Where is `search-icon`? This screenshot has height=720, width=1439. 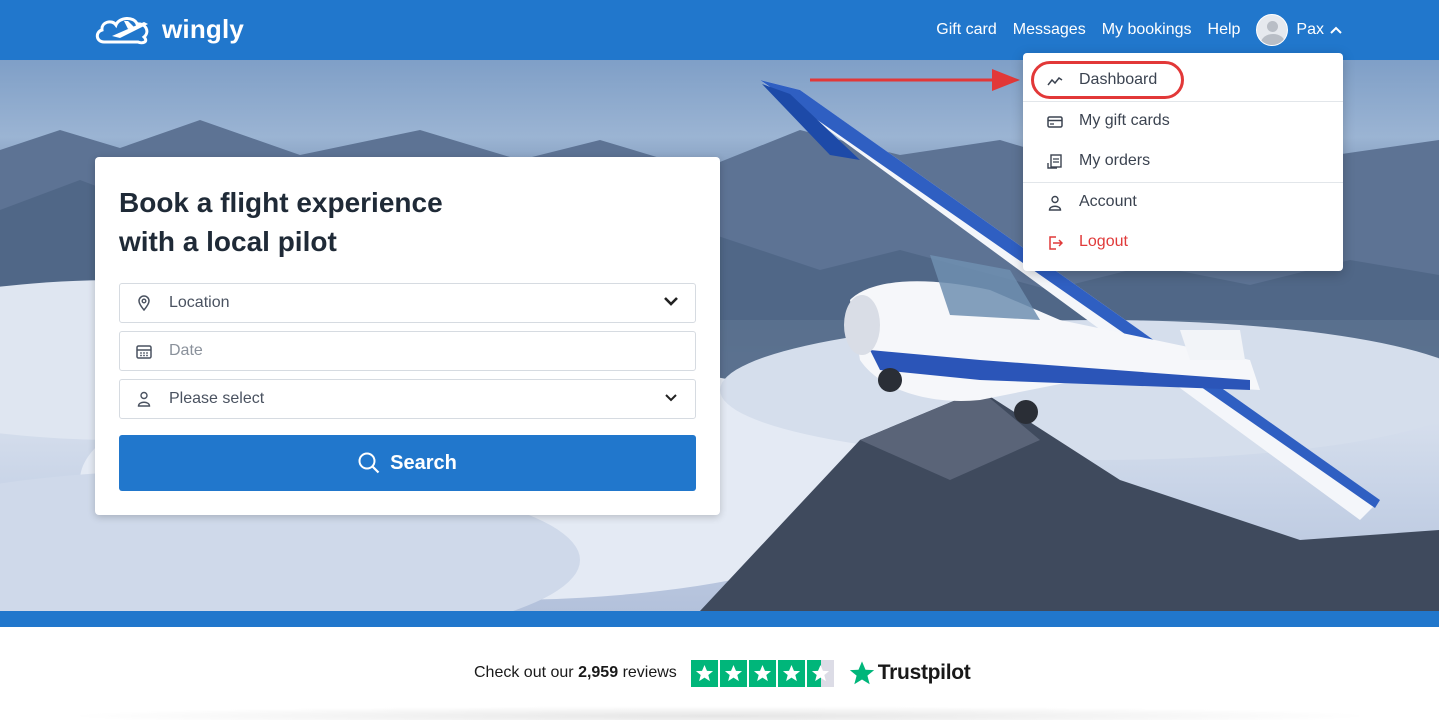
search-icon is located at coordinates (369, 463).